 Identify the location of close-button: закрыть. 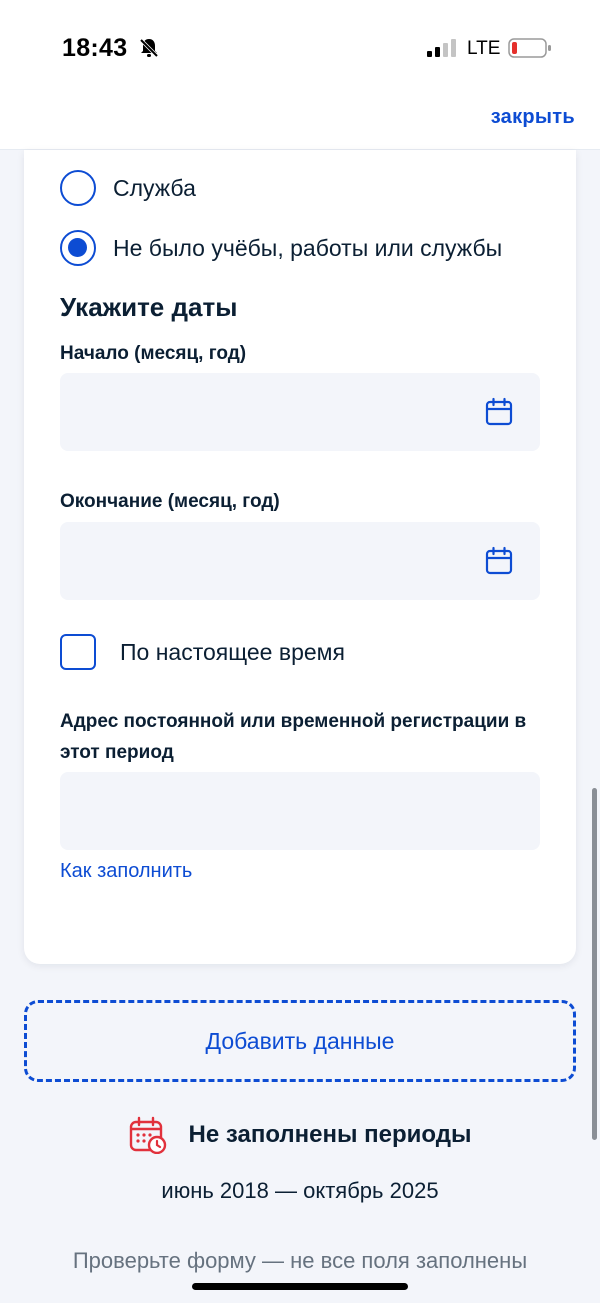
(533, 117).